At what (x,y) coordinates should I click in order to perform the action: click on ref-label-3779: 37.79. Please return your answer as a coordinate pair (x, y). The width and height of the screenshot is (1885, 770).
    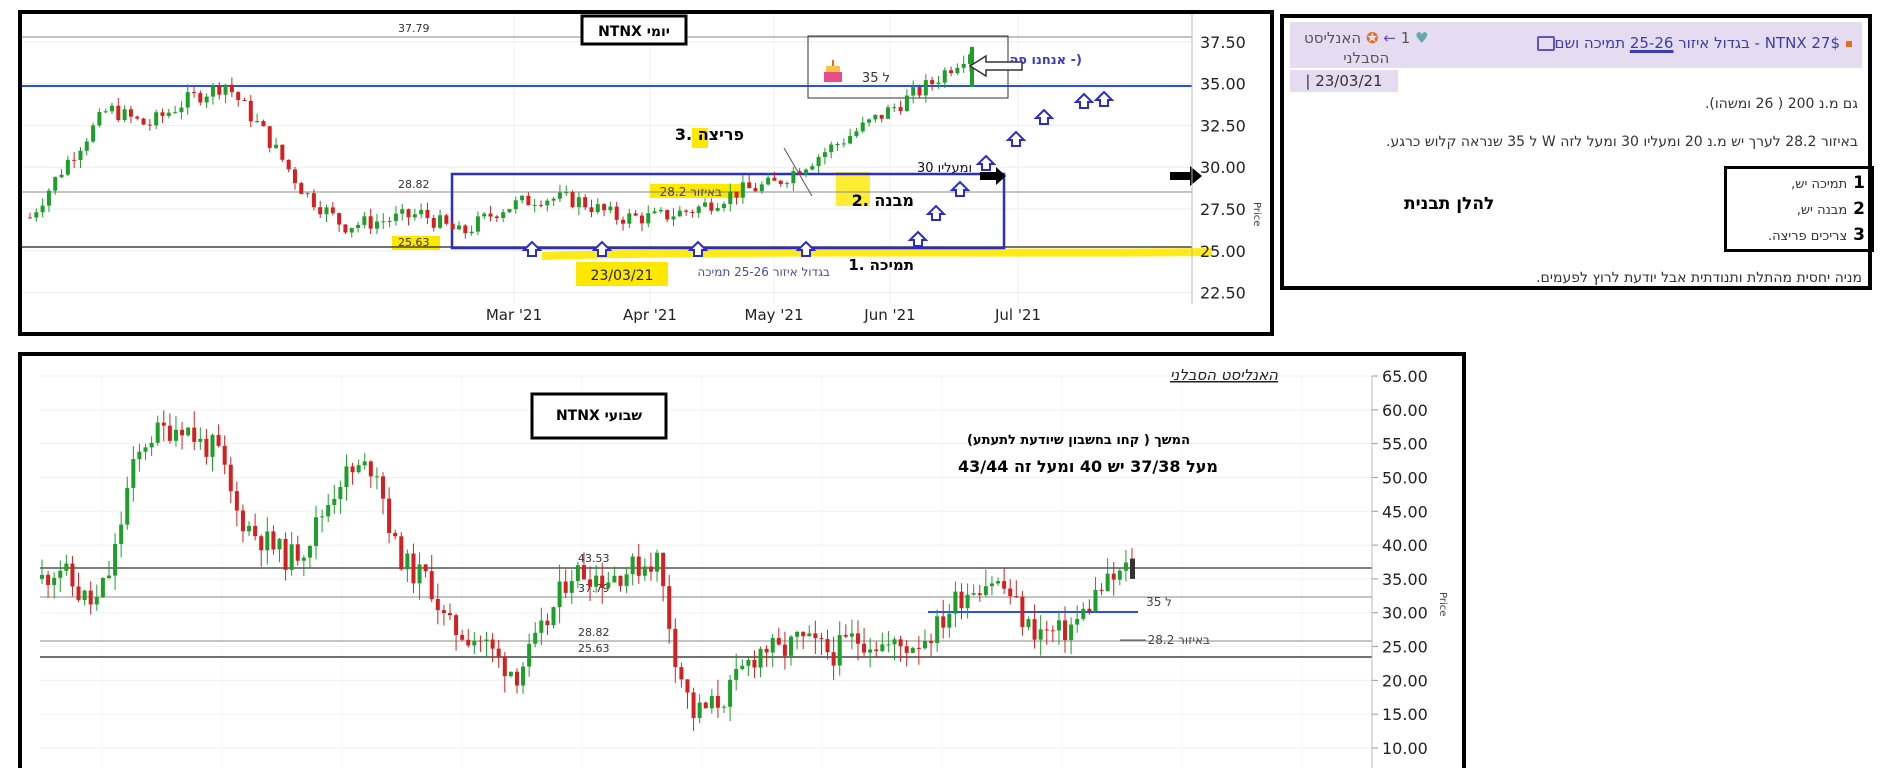
    Looking at the image, I should click on (414, 28).